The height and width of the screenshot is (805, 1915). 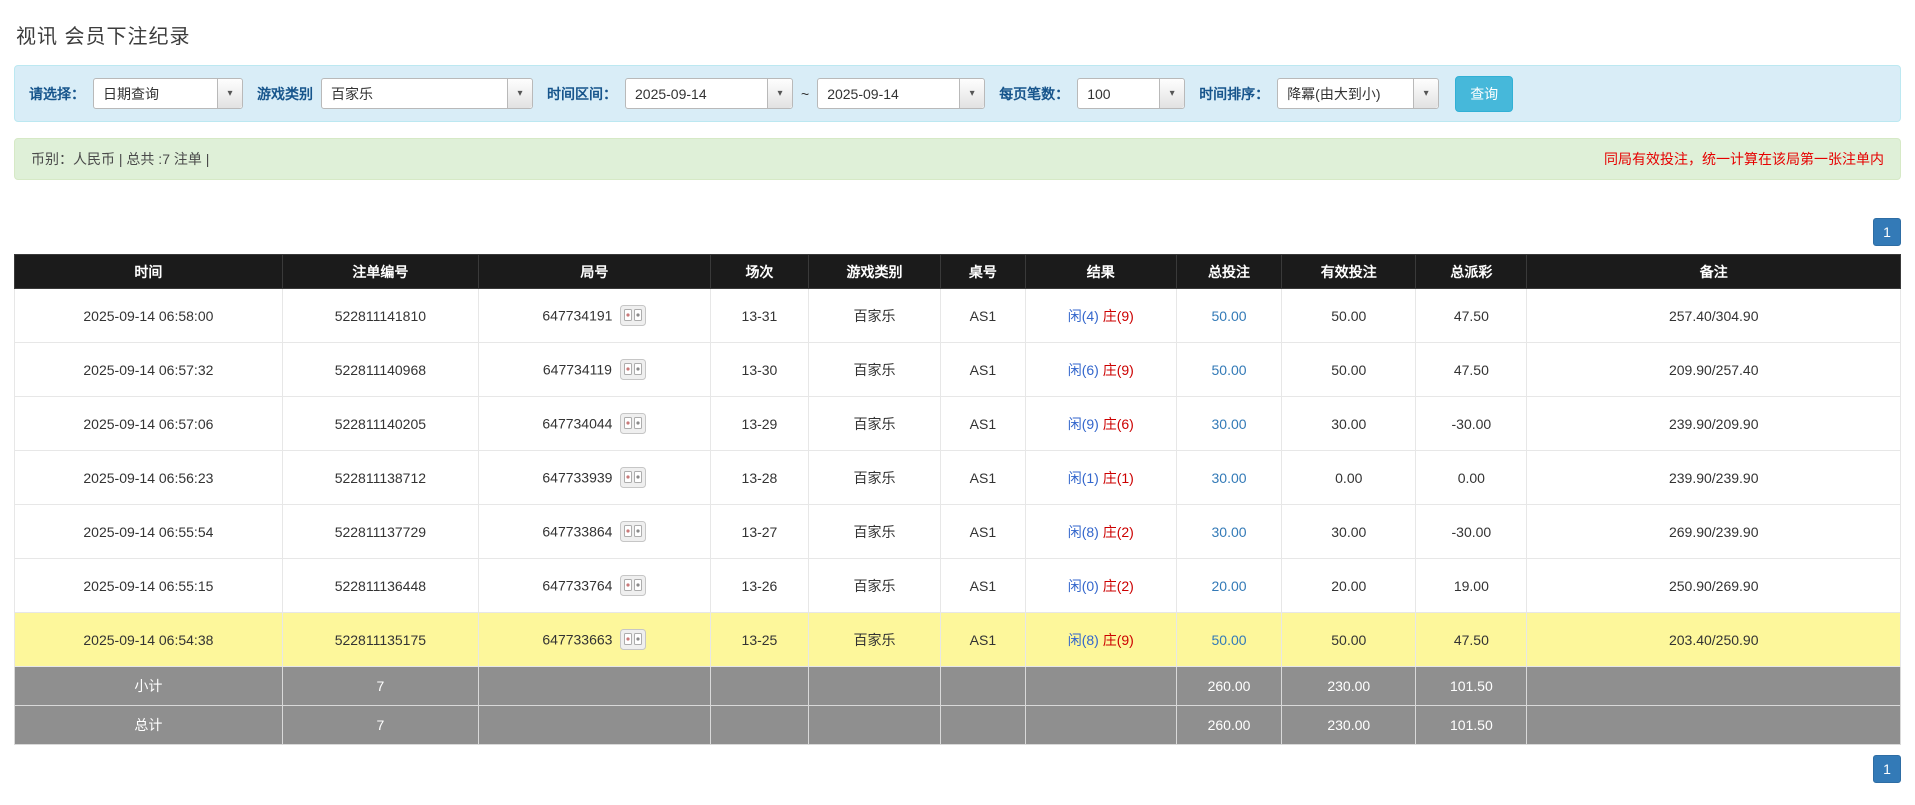 I want to click on total-bet-link: 20.00, so click(x=1229, y=586).